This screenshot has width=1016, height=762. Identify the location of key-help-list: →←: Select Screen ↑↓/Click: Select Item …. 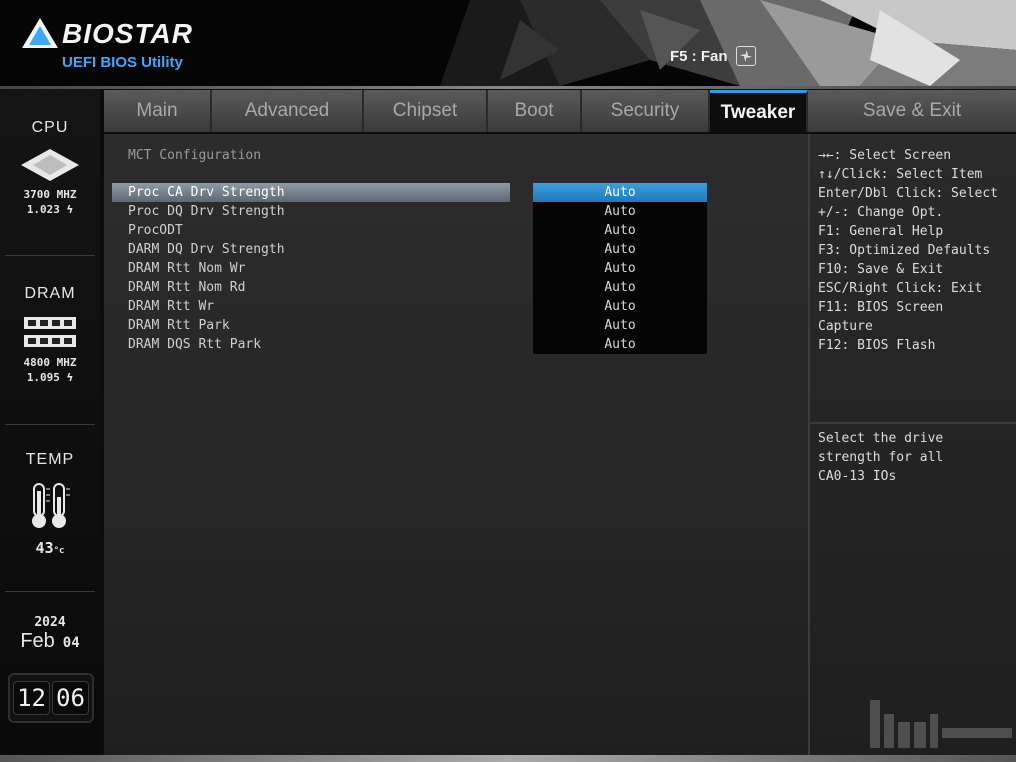
(908, 250).